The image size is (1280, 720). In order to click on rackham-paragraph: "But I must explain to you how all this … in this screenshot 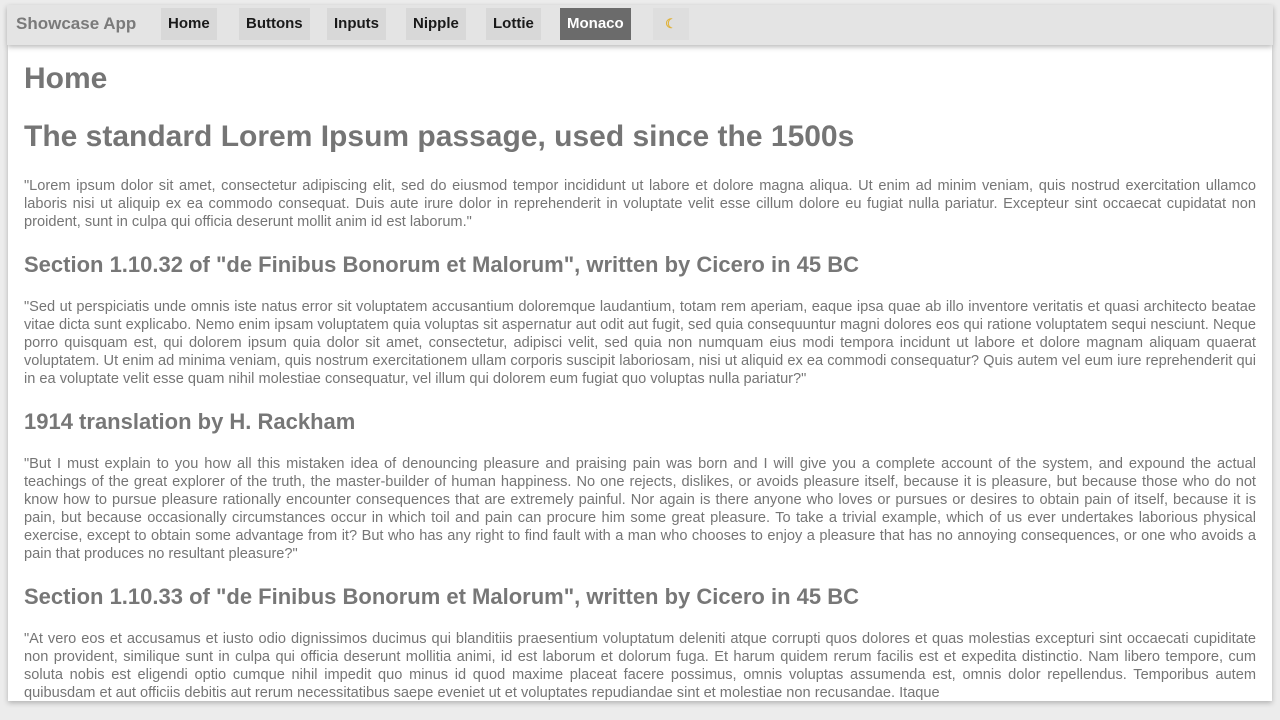, I will do `click(640, 509)`.